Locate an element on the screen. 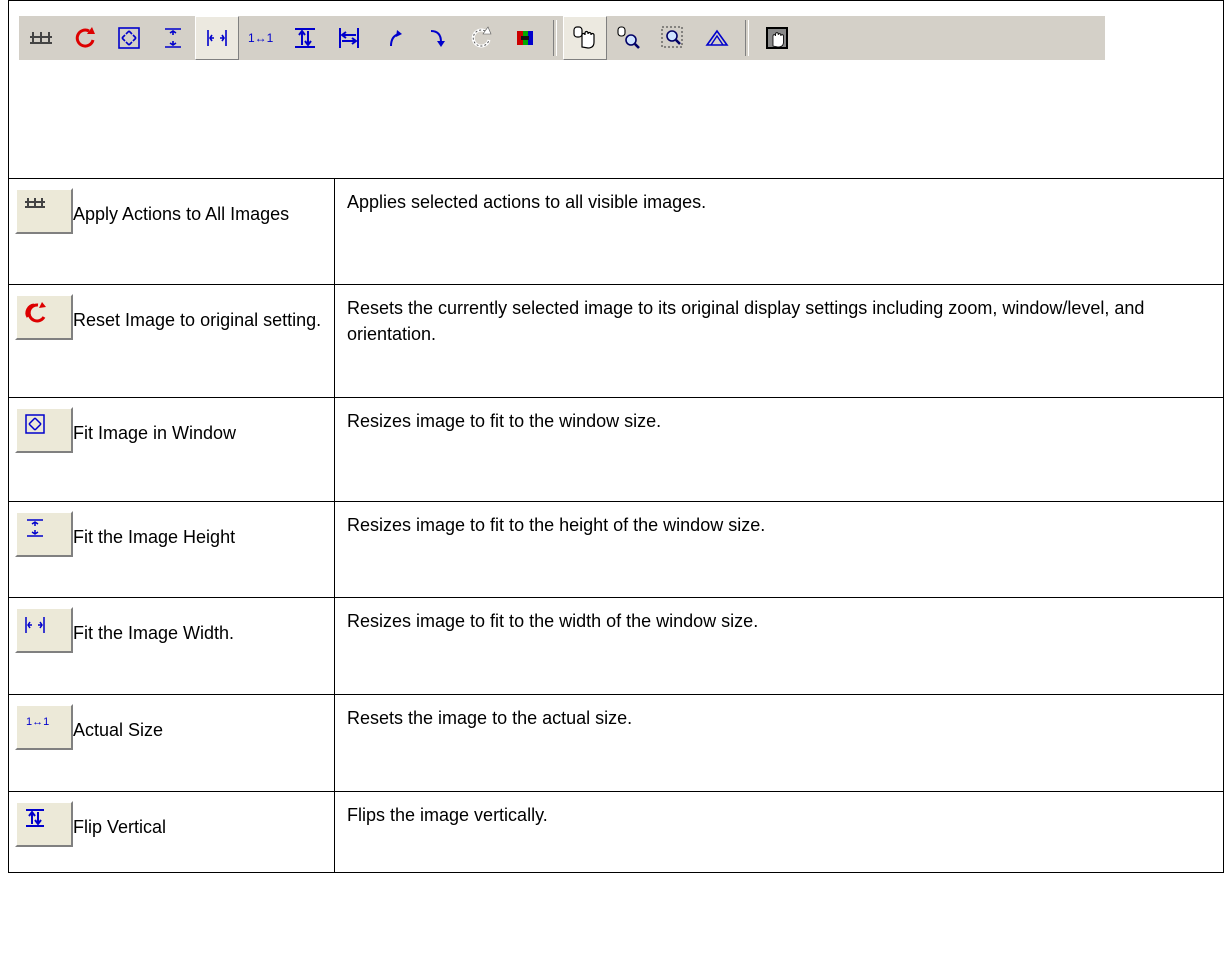  fit-width-button is located at coordinates (217, 38).